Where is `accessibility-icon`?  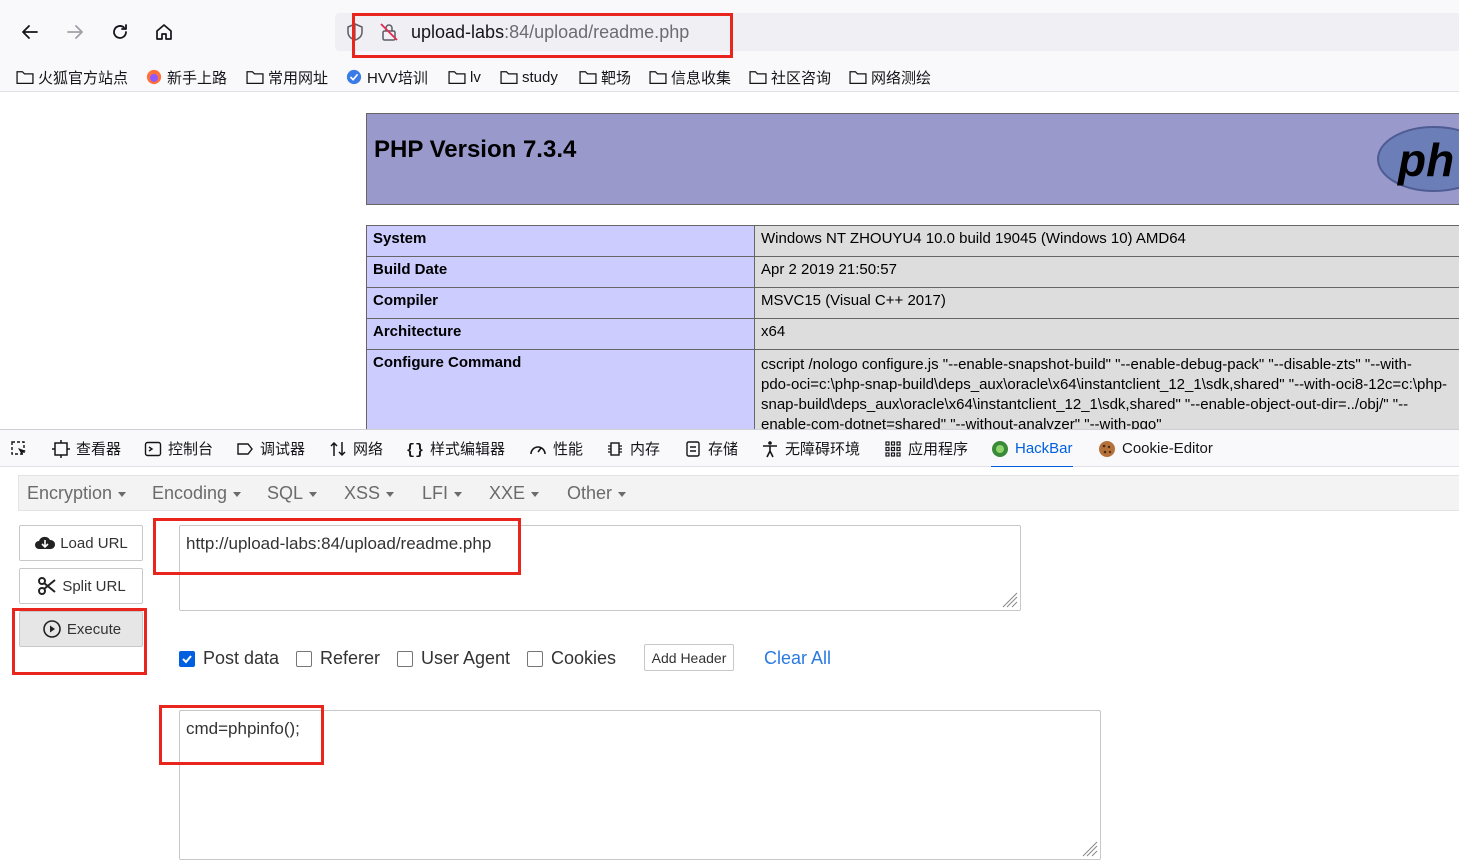
accessibility-icon is located at coordinates (770, 448).